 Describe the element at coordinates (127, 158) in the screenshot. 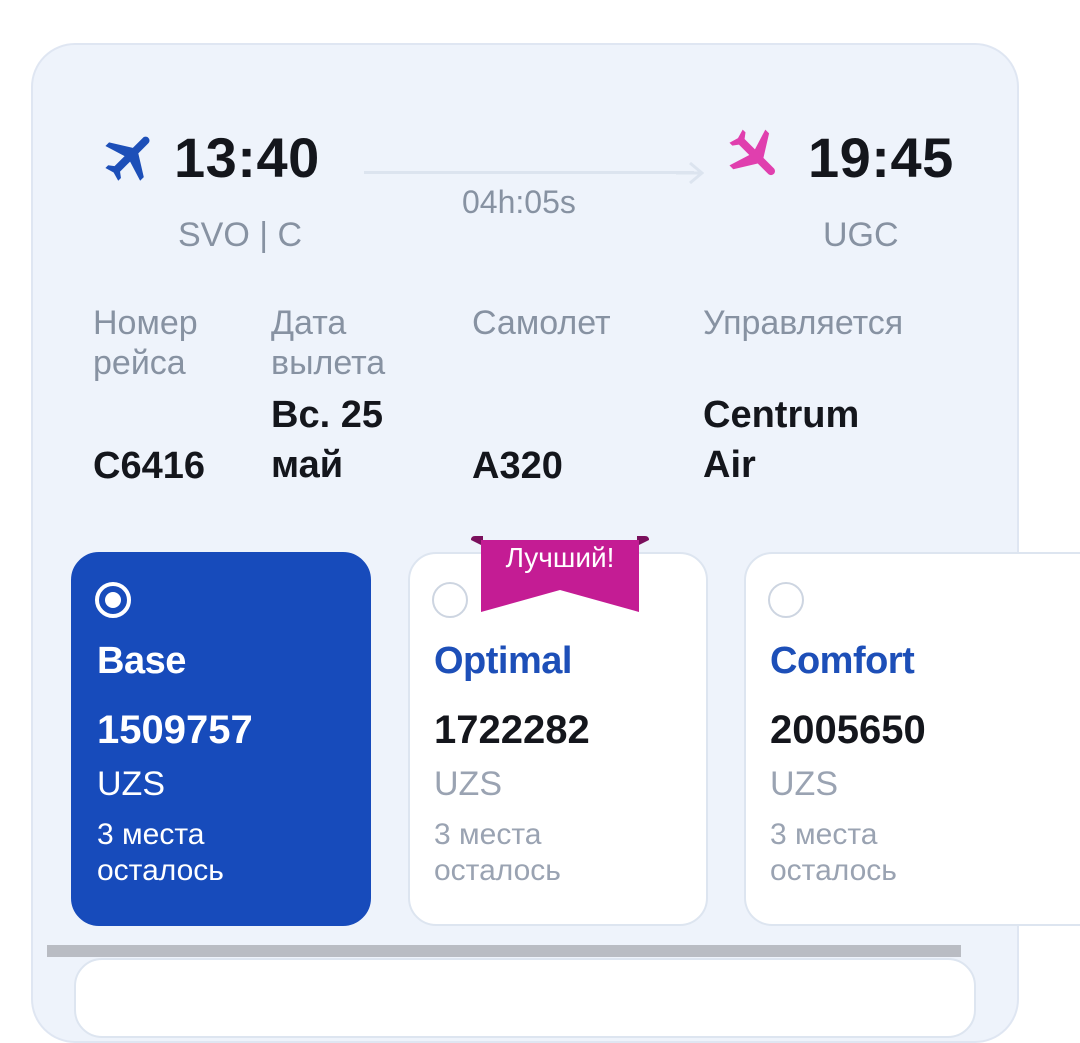

I see `plane-takeoff-icon` at that location.